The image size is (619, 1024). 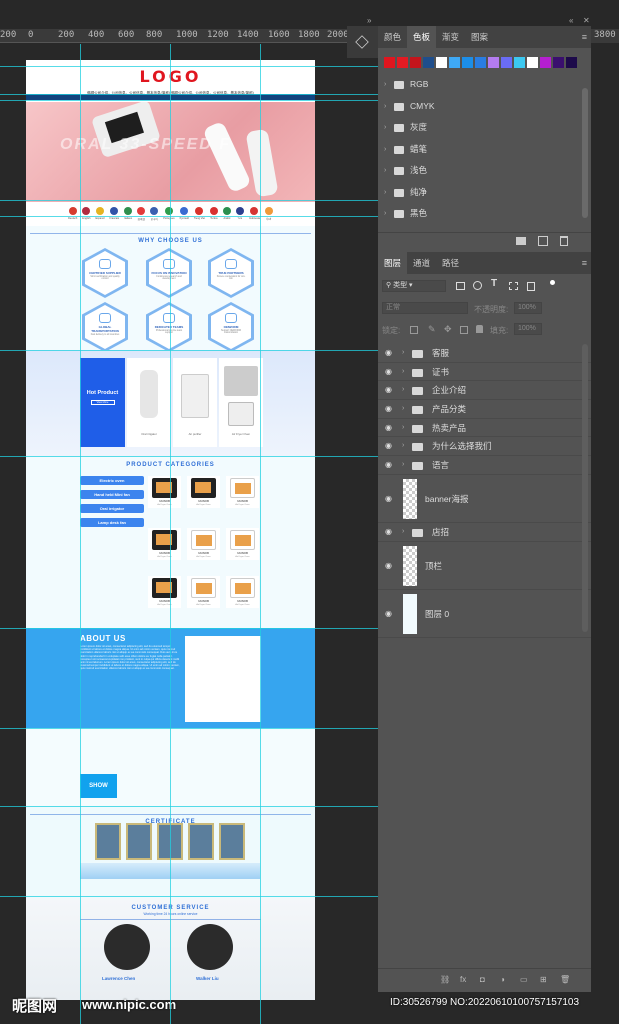 What do you see at coordinates (241, 402) in the screenshot?
I see `product-card: Air Fryer Oven` at bounding box center [241, 402].